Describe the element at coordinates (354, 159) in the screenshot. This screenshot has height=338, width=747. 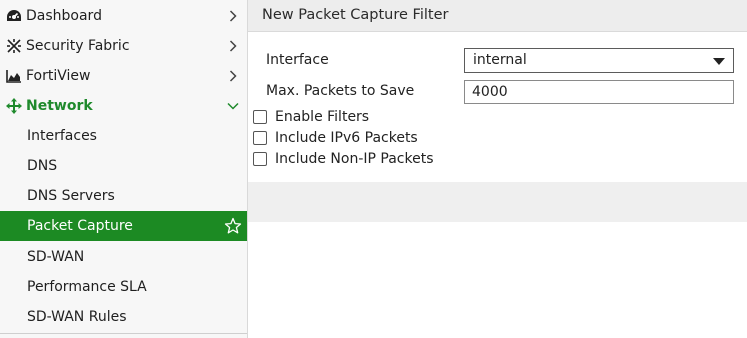
I see `include-non-ip-label: Include Non-IP Packets` at that location.